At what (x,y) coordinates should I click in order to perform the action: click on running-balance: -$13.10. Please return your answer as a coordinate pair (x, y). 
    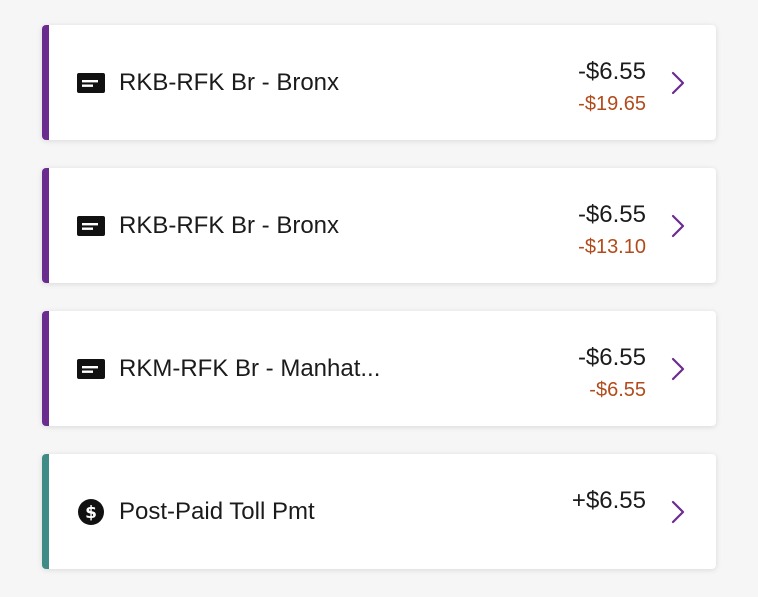
    Looking at the image, I should click on (612, 247).